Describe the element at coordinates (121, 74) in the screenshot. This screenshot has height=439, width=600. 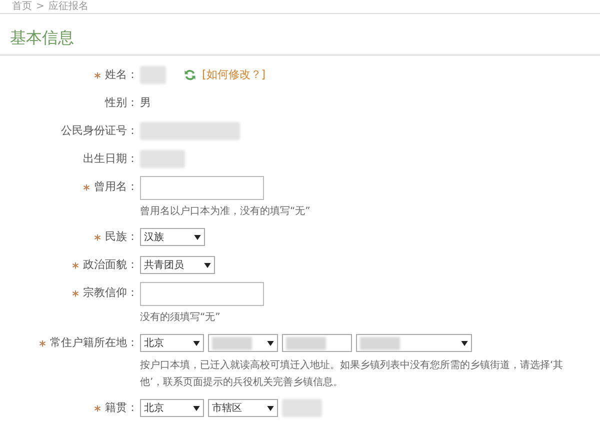
I see `field-label: 姓名：` at that location.